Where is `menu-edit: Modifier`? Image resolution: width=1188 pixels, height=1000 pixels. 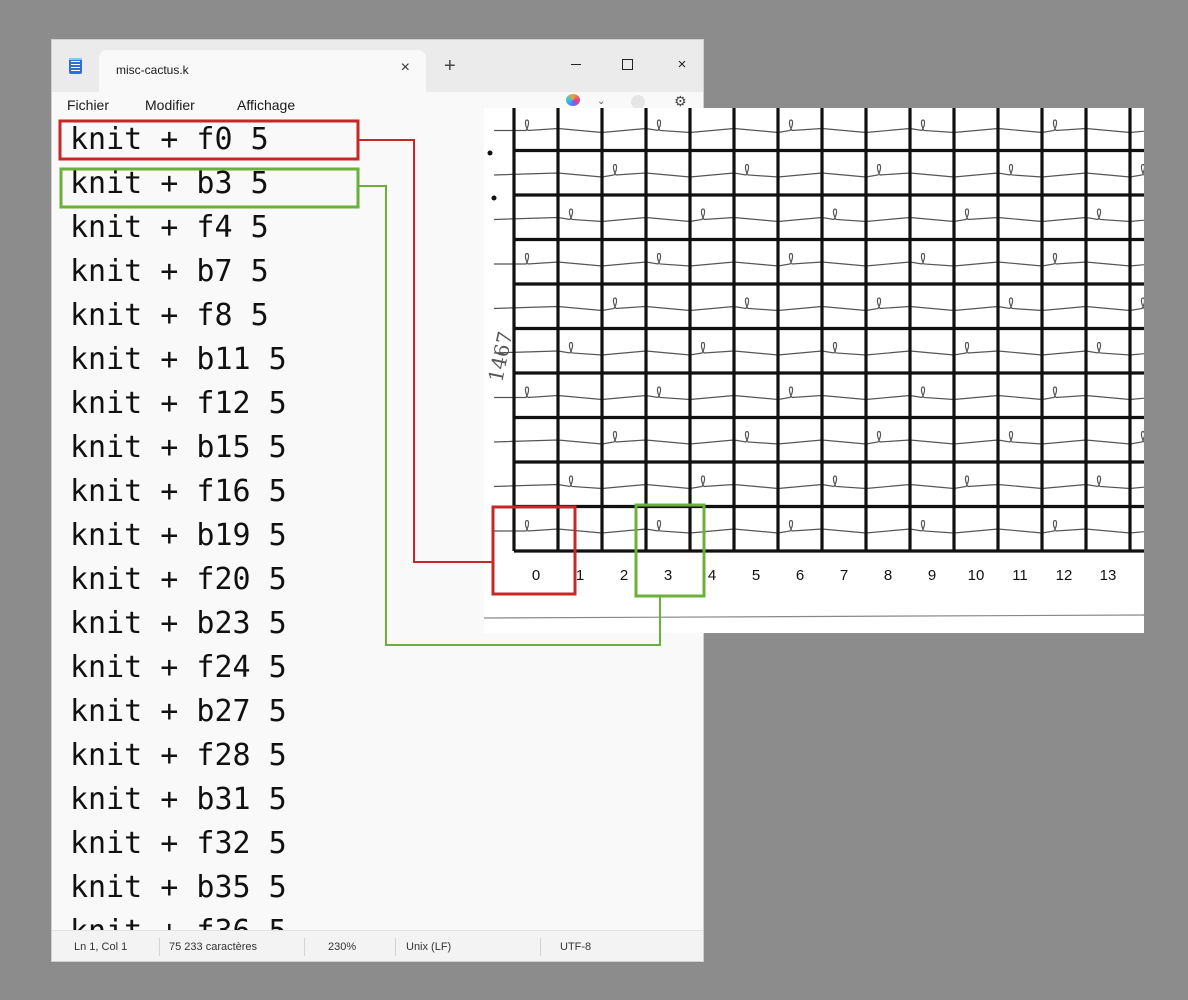
menu-edit: Modifier is located at coordinates (170, 105).